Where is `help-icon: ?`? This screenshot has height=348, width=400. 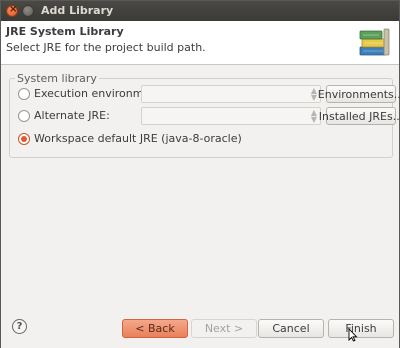
help-icon: ? is located at coordinates (19, 326).